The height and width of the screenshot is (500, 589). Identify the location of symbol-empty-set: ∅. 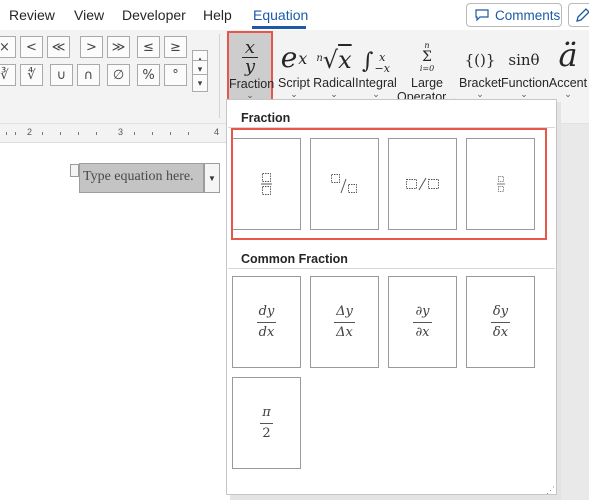
(118, 75).